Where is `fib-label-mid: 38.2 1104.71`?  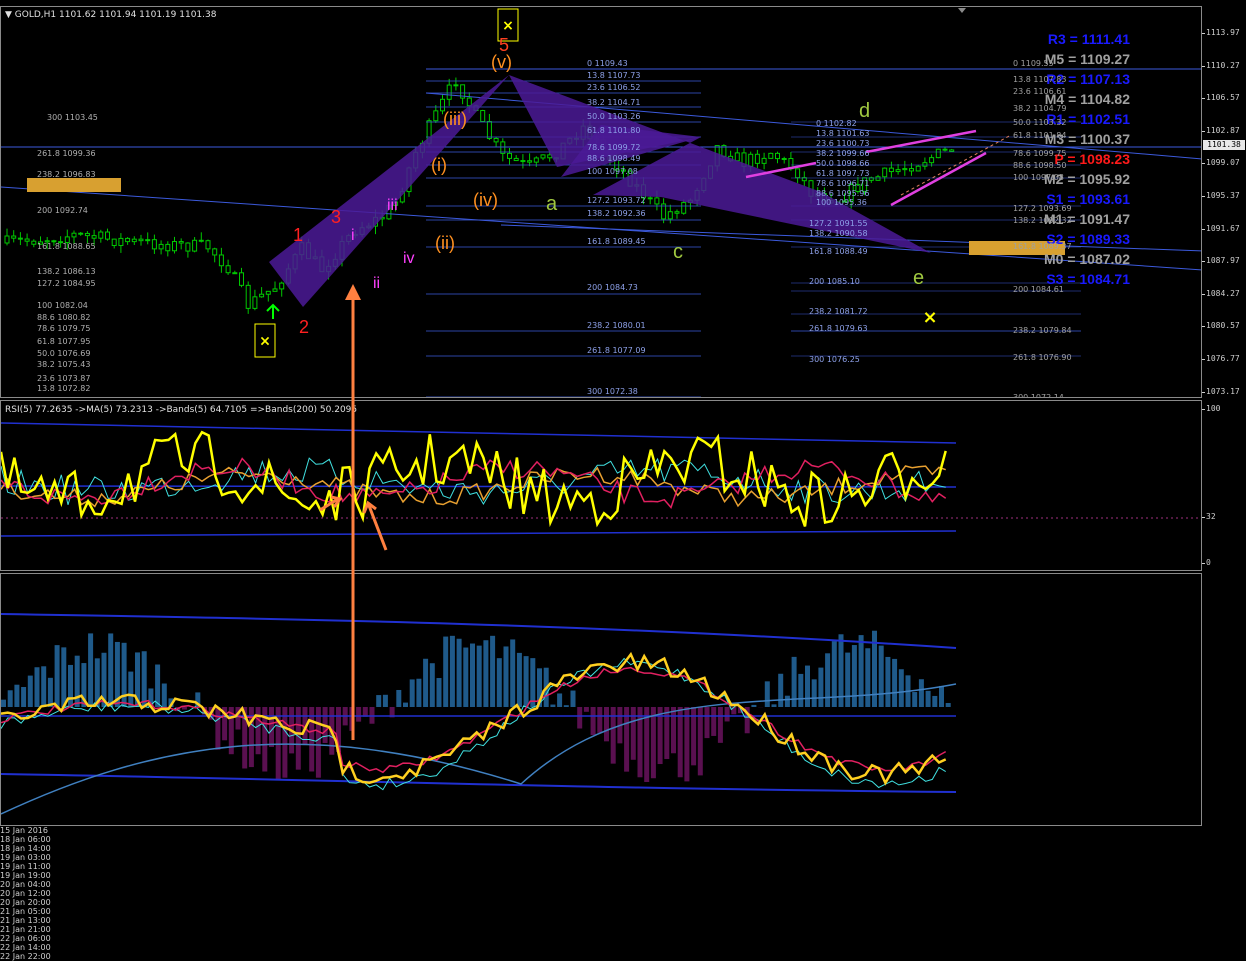
fib-label-mid: 38.2 1104.71 is located at coordinates (613, 102).